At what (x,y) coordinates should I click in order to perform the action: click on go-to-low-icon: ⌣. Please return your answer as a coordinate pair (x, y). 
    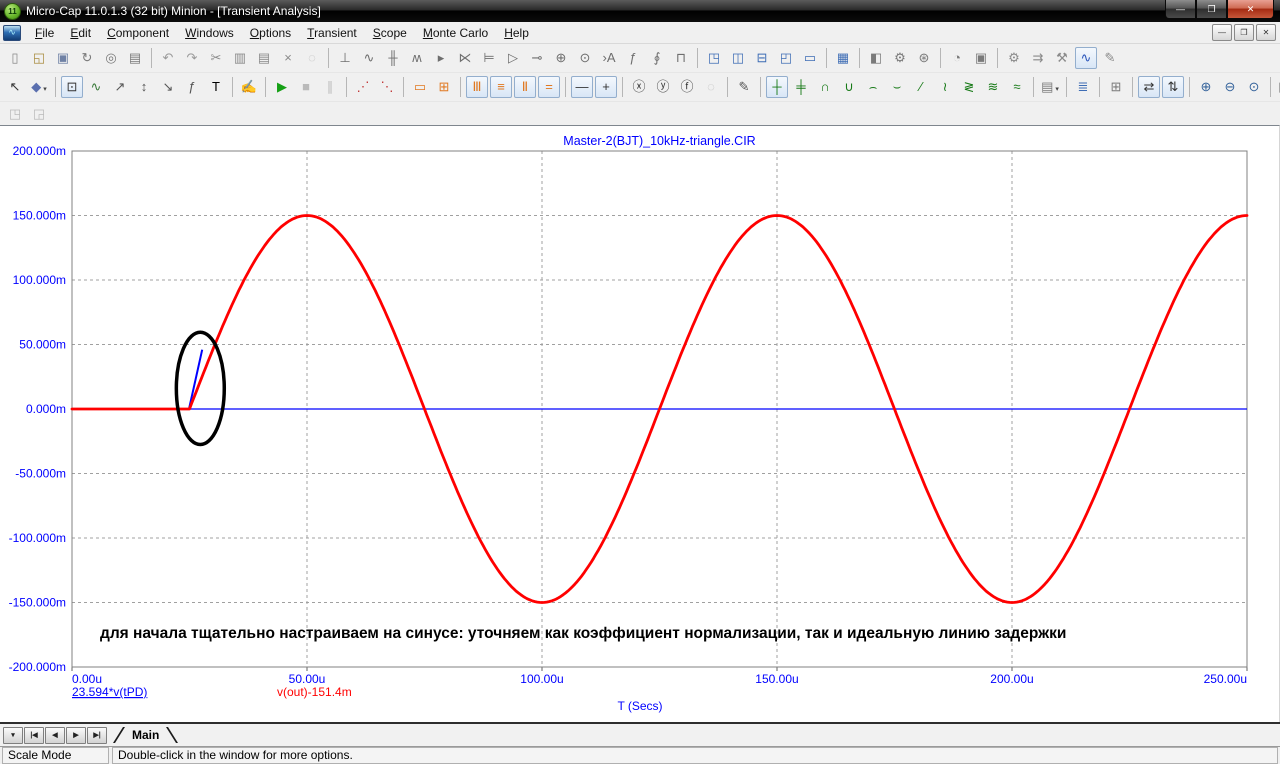
    Looking at the image, I should click on (897, 87).